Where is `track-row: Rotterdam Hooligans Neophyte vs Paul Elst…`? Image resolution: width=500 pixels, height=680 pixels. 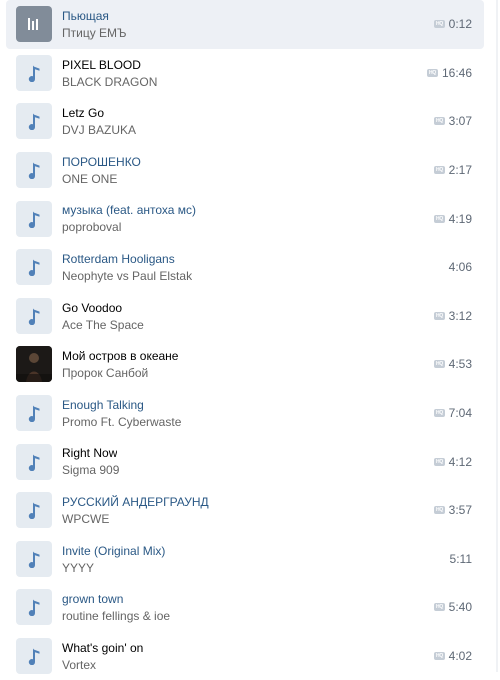
track-row: Rotterdam Hooligans Neophyte vs Paul Elst… is located at coordinates (245, 267).